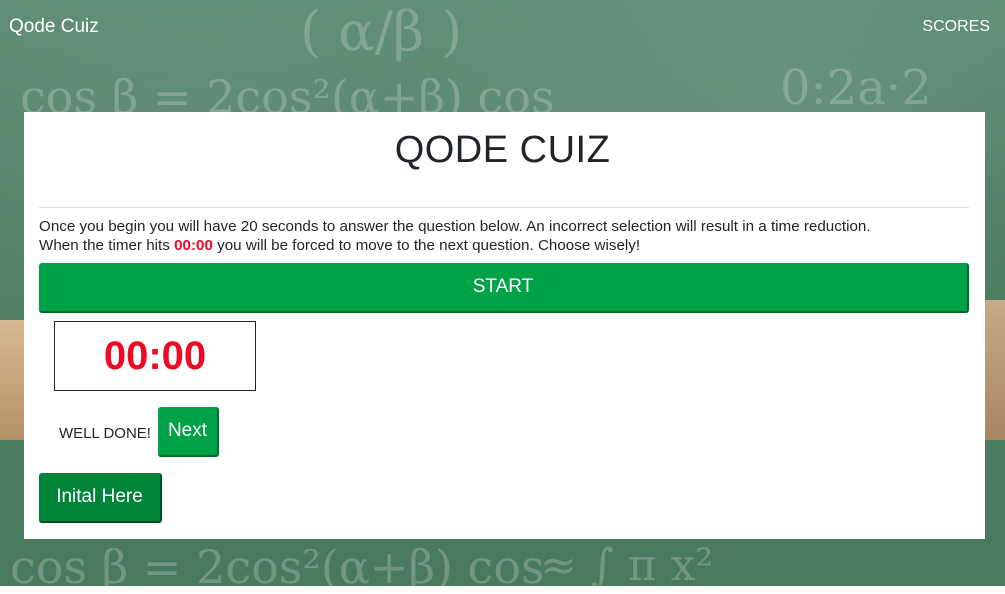 Image resolution: width=1005 pixels, height=594 pixels. Describe the element at coordinates (856, 88) in the screenshot. I see `chalk-scribble: 0:2a·2` at that location.